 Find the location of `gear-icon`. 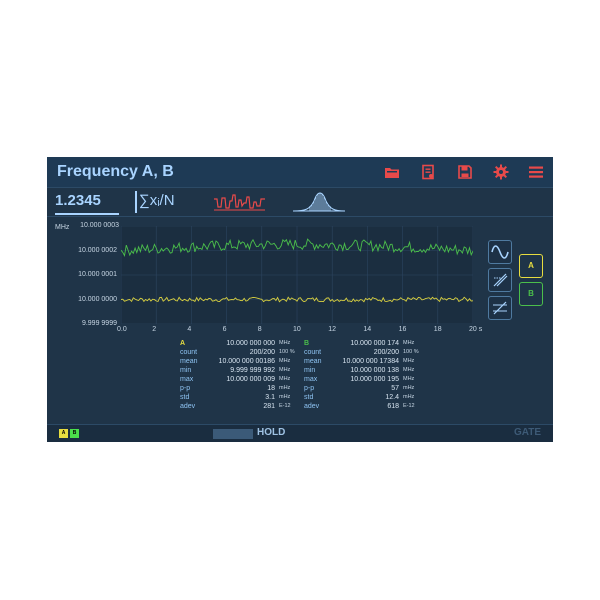

gear-icon is located at coordinates (501, 172).